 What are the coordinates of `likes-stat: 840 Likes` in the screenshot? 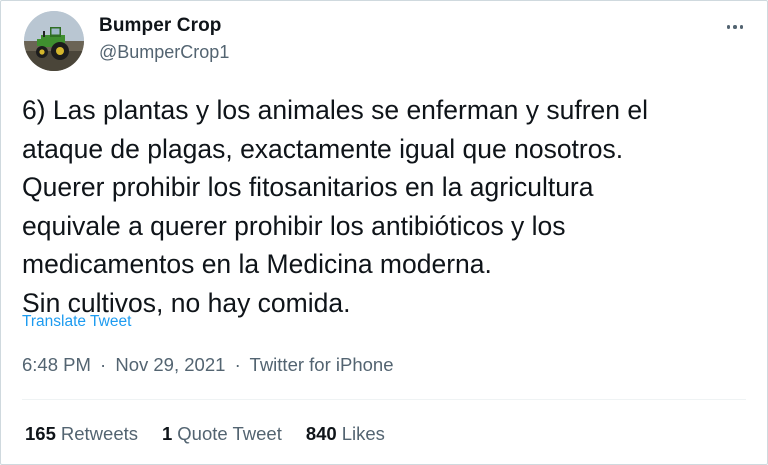 It's located at (345, 434).